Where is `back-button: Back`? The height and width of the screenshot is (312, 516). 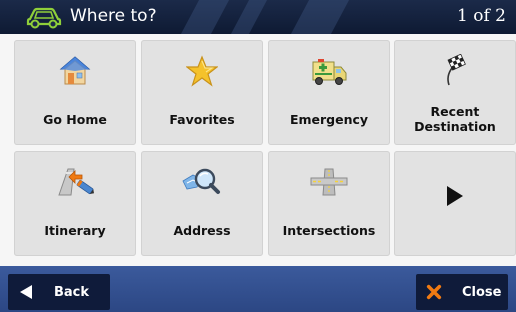
back-button: Back is located at coordinates (59, 292).